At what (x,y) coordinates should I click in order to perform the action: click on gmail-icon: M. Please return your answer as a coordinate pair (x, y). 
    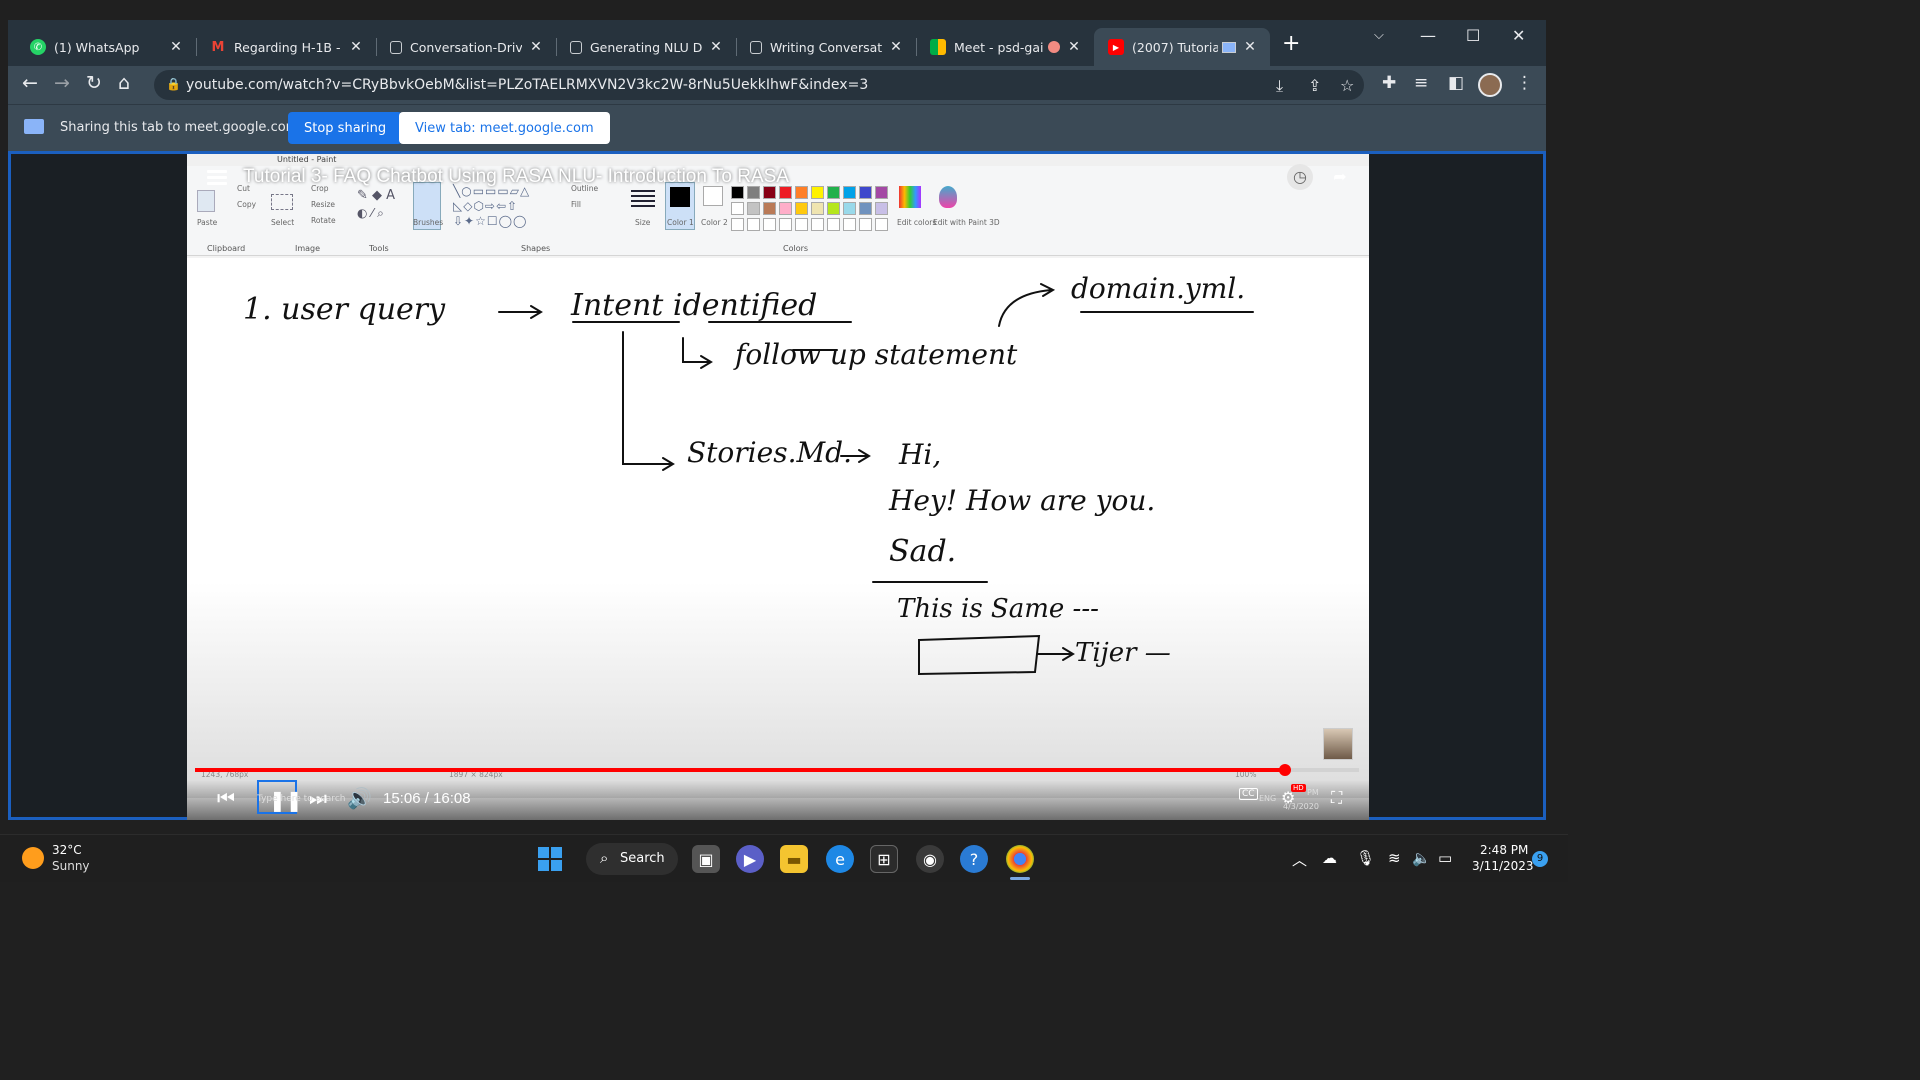
    Looking at the image, I should click on (218, 47).